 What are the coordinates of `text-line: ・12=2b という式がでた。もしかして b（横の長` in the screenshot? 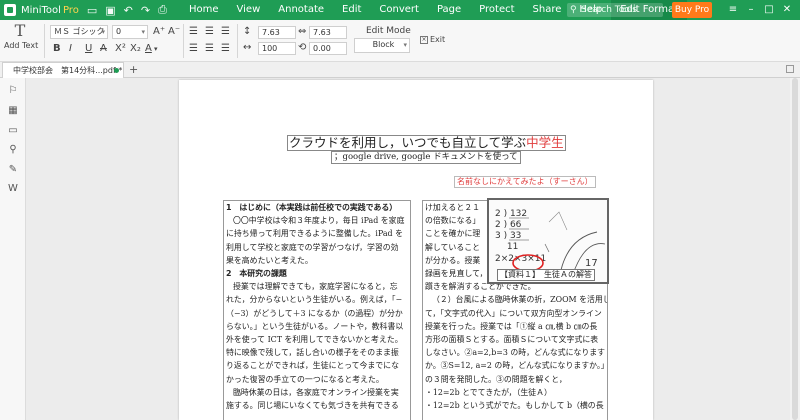 It's located at (514, 406).